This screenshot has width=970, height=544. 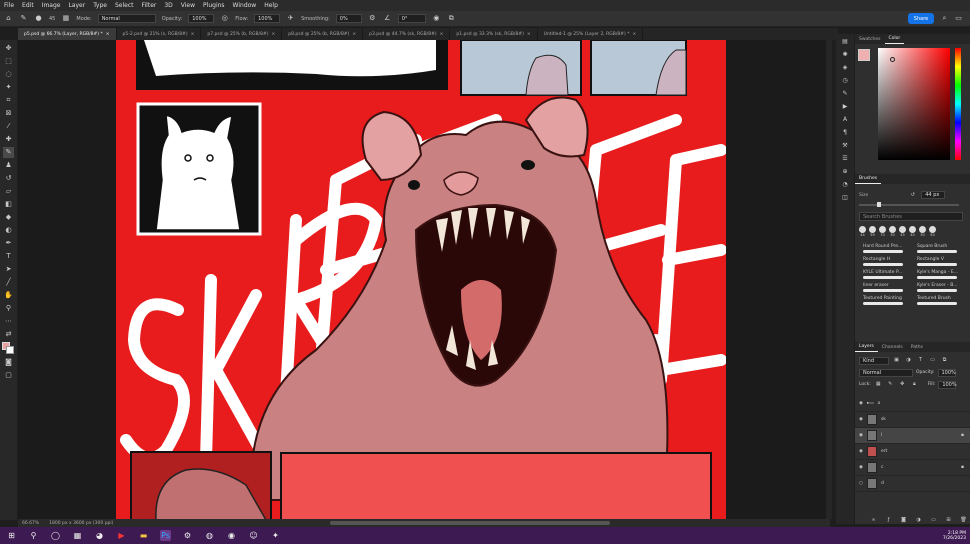 I want to click on color-swatches, so click(x=8, y=348).